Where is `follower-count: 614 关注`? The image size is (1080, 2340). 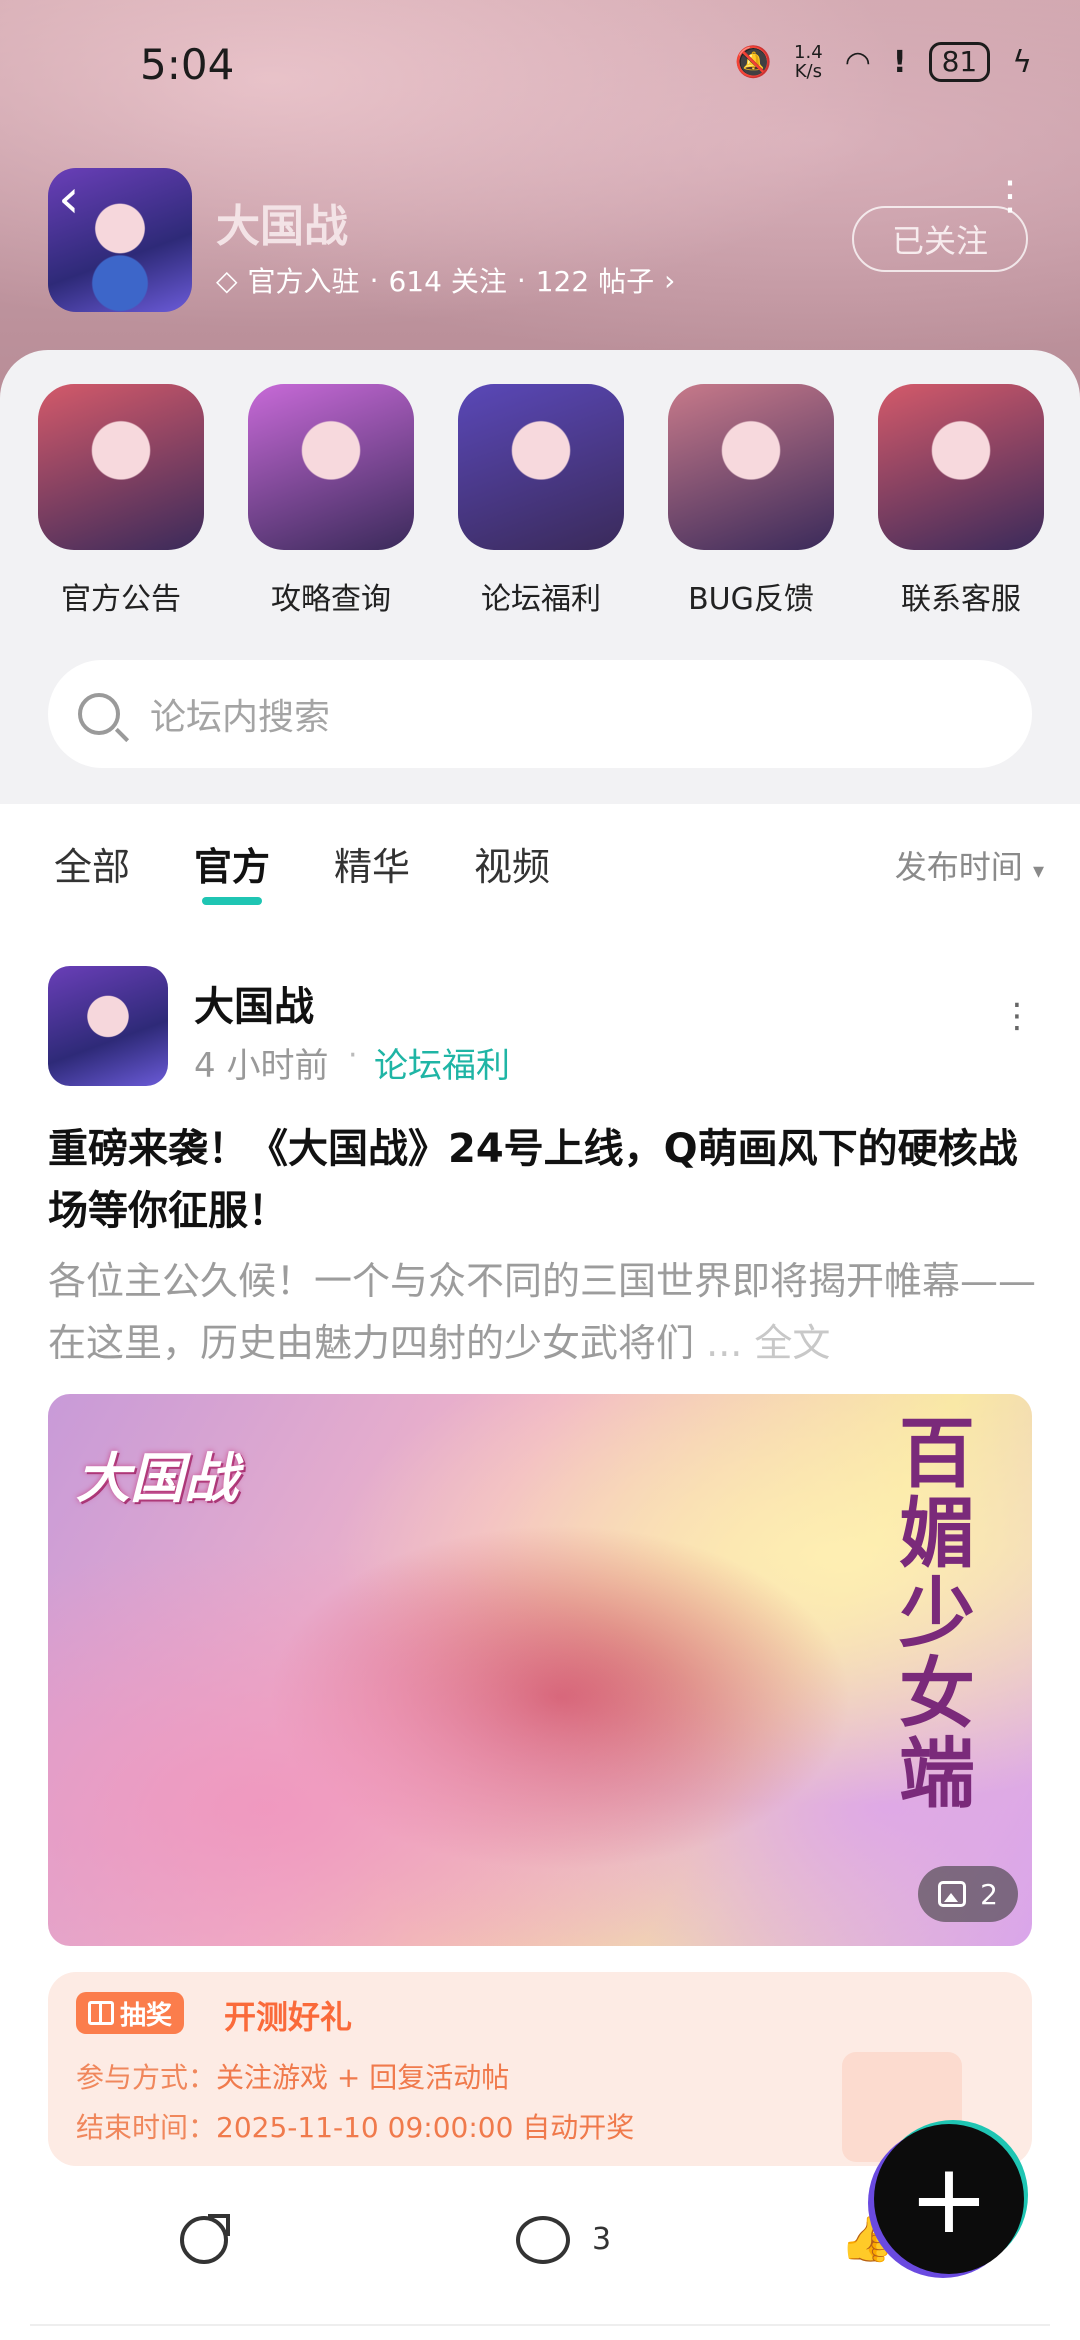
follower-count: 614 关注 is located at coordinates (447, 281).